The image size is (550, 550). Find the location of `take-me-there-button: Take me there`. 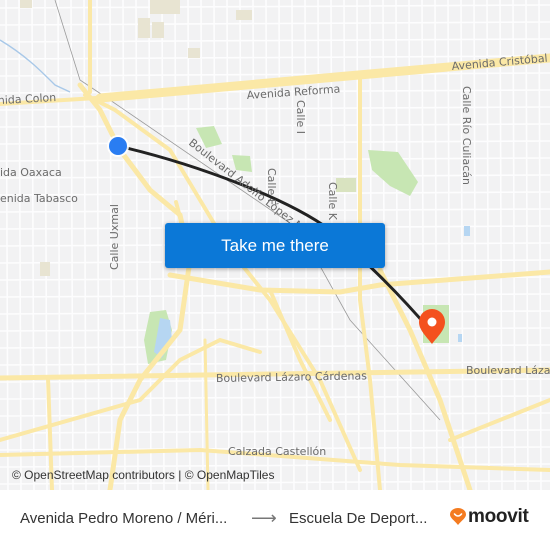

take-me-there-button: Take me there is located at coordinates (275, 245).